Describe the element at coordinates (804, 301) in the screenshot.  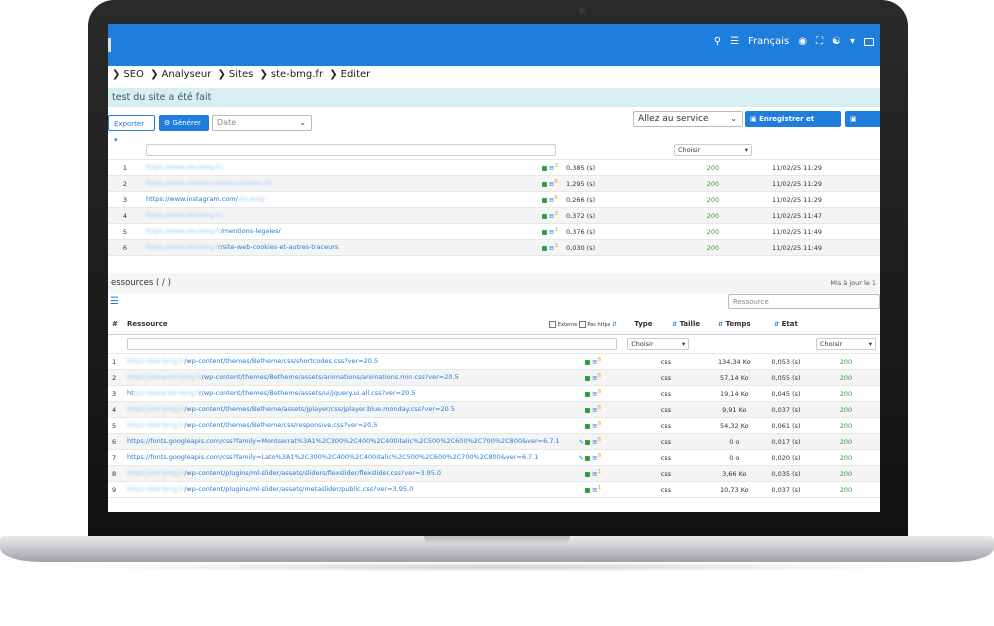
I see `resource-search-input: Ressource` at that location.